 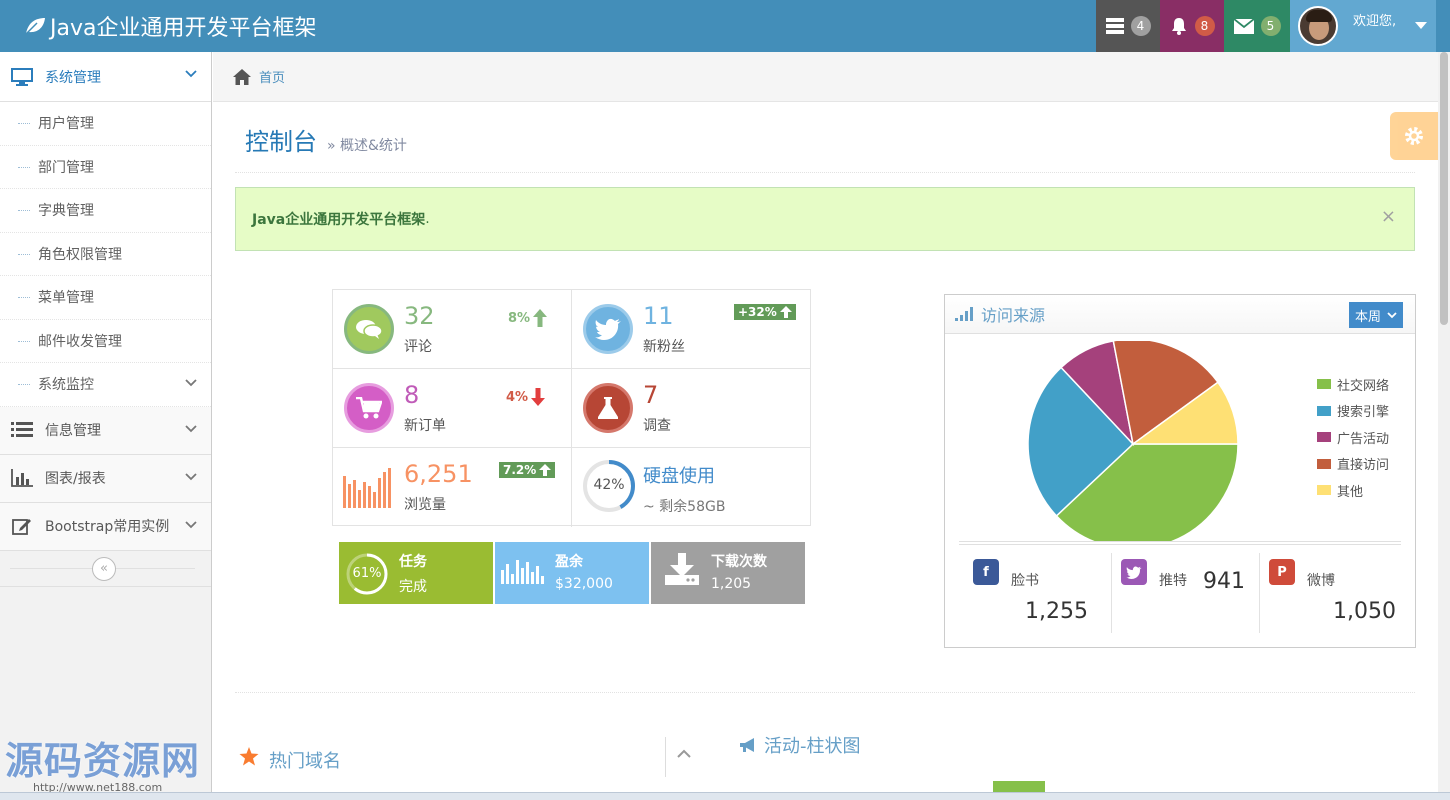 I want to click on stat-orders: 8 新订单 4%, so click(x=452, y=408).